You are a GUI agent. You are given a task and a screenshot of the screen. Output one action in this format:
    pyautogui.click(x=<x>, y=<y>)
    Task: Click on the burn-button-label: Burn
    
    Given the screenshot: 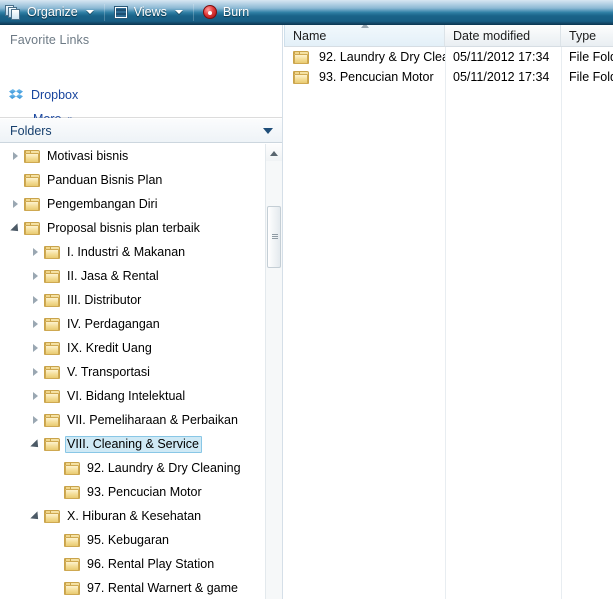 What is the action you would take?
    pyautogui.click(x=236, y=12)
    